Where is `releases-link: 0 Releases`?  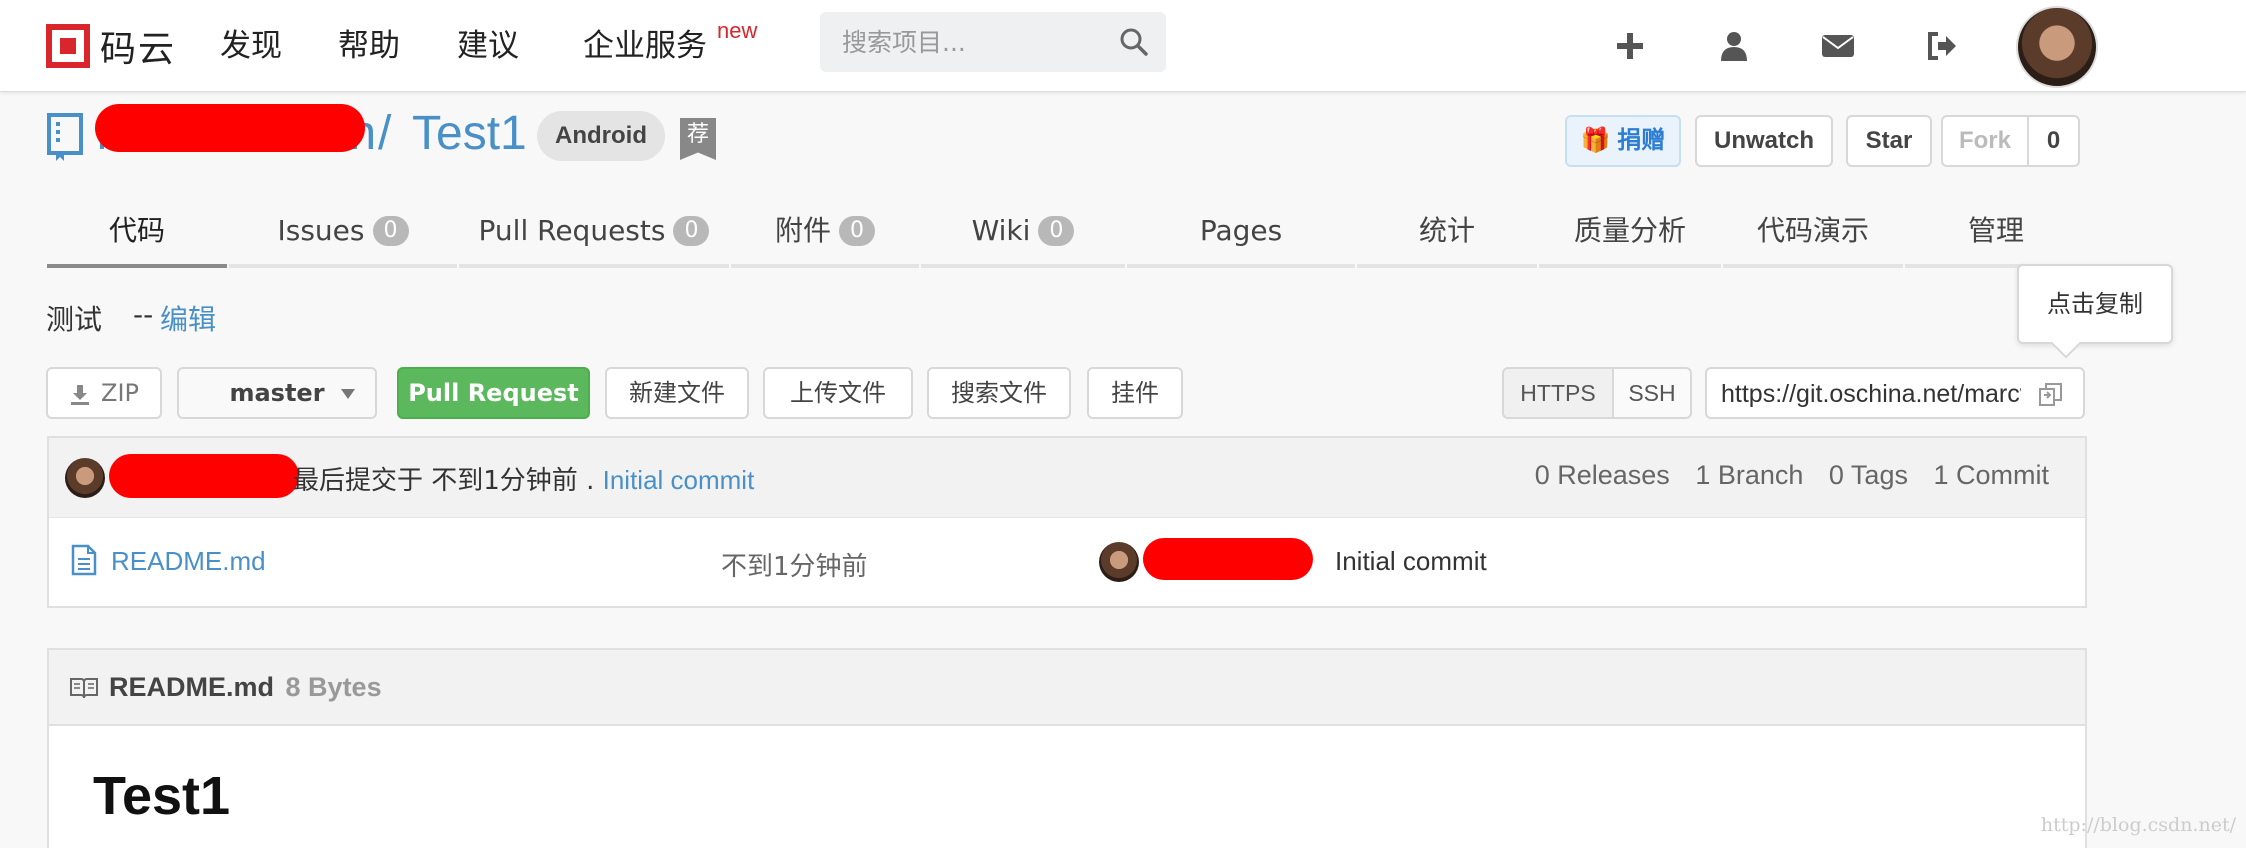 releases-link: 0 Releases is located at coordinates (1602, 475).